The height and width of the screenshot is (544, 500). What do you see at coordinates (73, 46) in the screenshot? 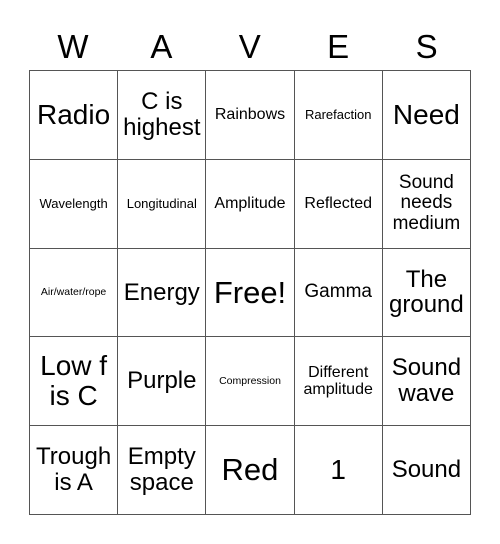
I see `header-letter-1: W` at bounding box center [73, 46].